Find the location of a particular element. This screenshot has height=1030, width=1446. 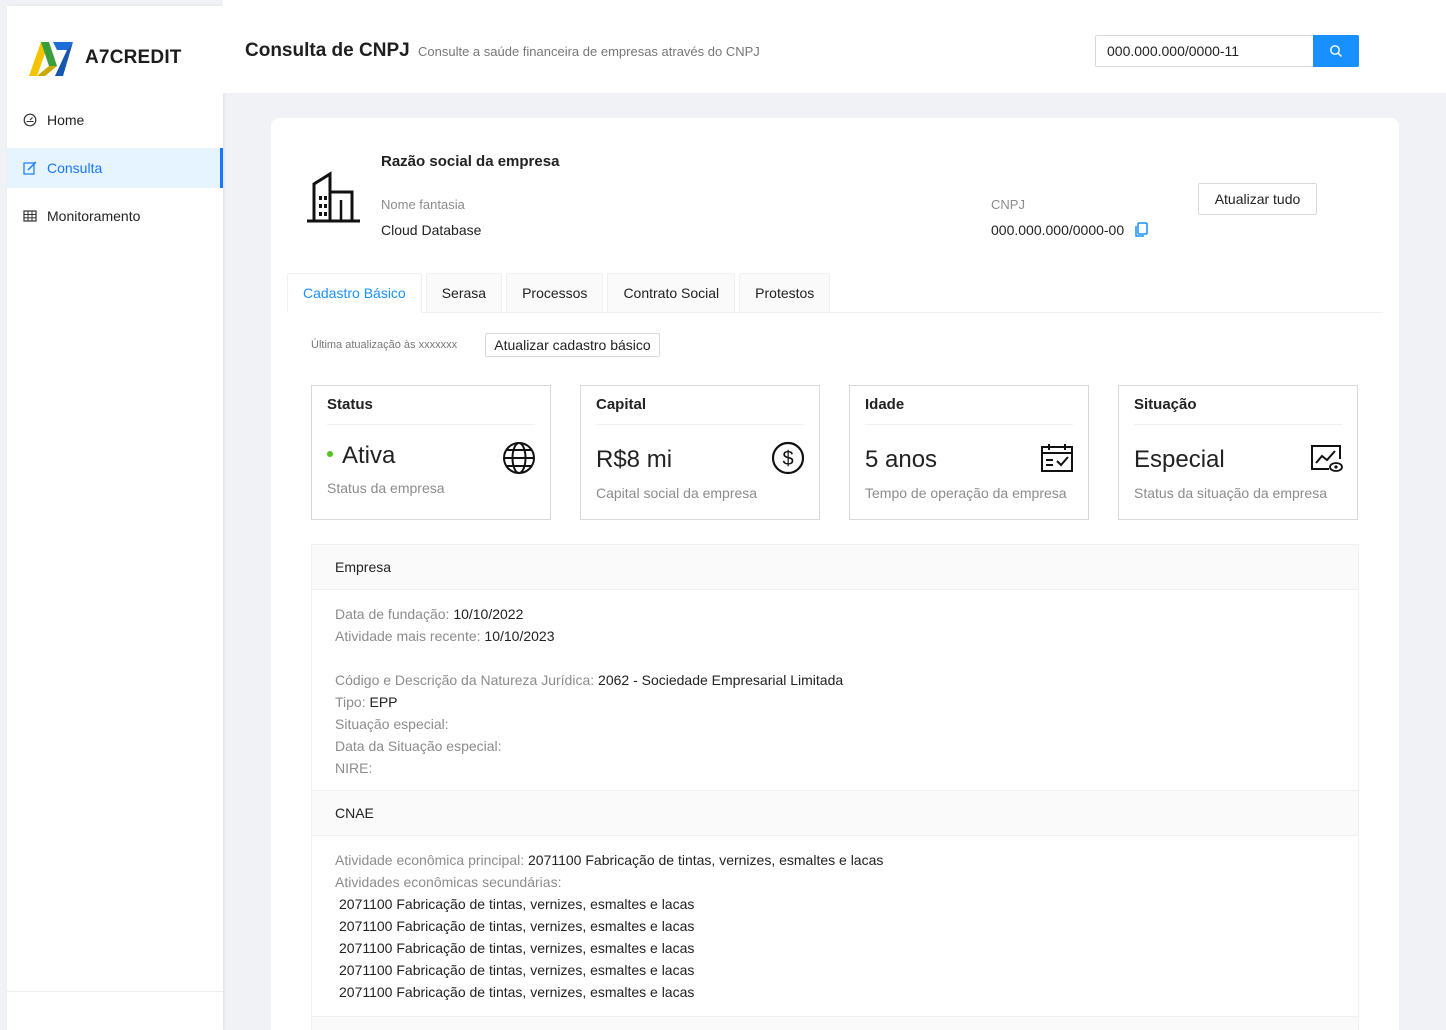

sidebar-item-label: Consulta is located at coordinates (75, 168).